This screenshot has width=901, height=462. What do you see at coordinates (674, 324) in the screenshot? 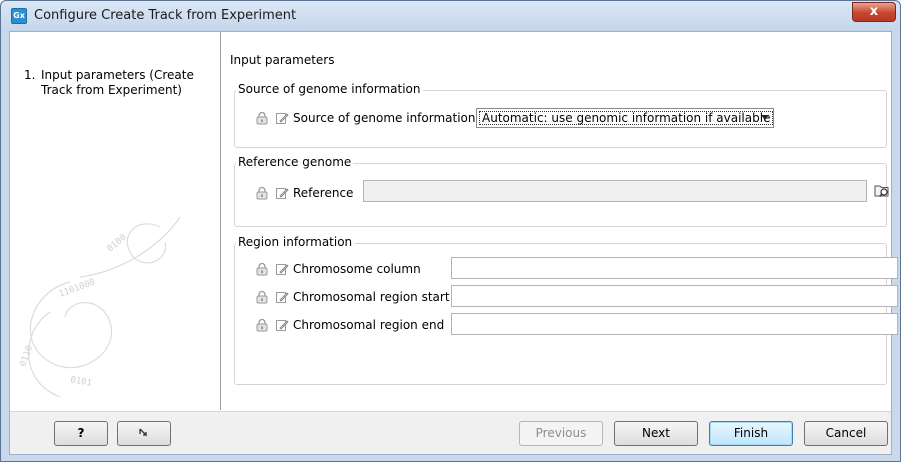
I see `region-end-input` at bounding box center [674, 324].